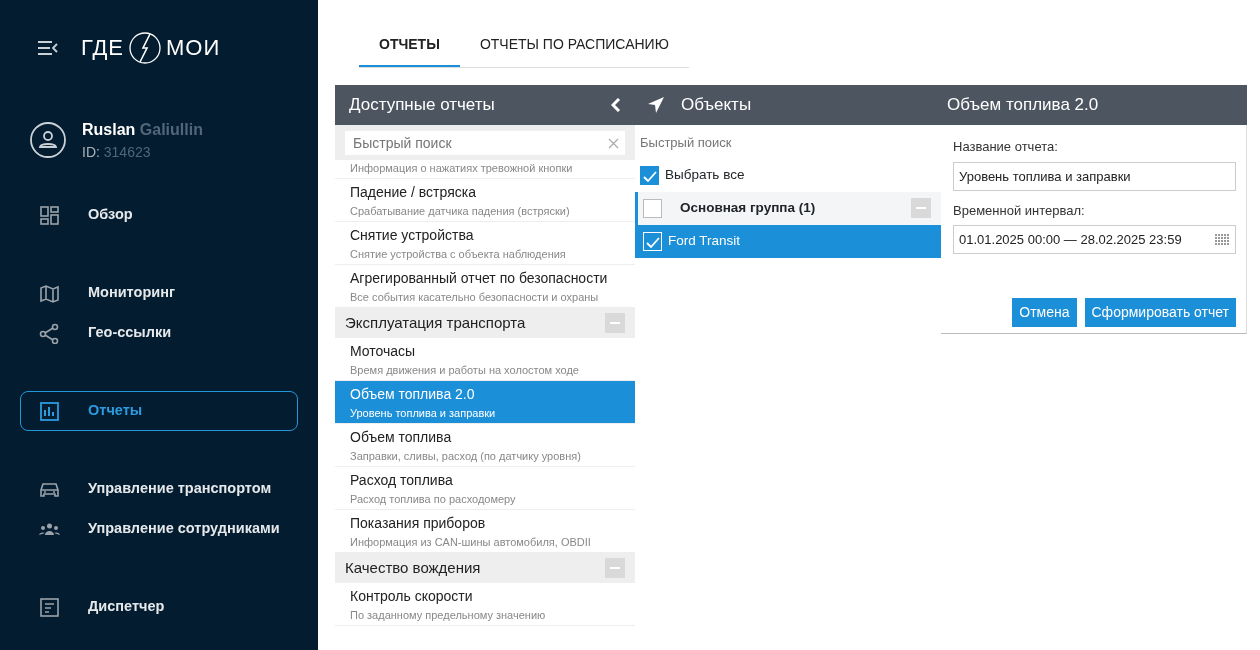 The image size is (1260, 650). Describe the element at coordinates (485, 445) in the screenshot. I see `report-item: Объем топлива Заправки, сливы, расход (по датчику уровня)` at that location.